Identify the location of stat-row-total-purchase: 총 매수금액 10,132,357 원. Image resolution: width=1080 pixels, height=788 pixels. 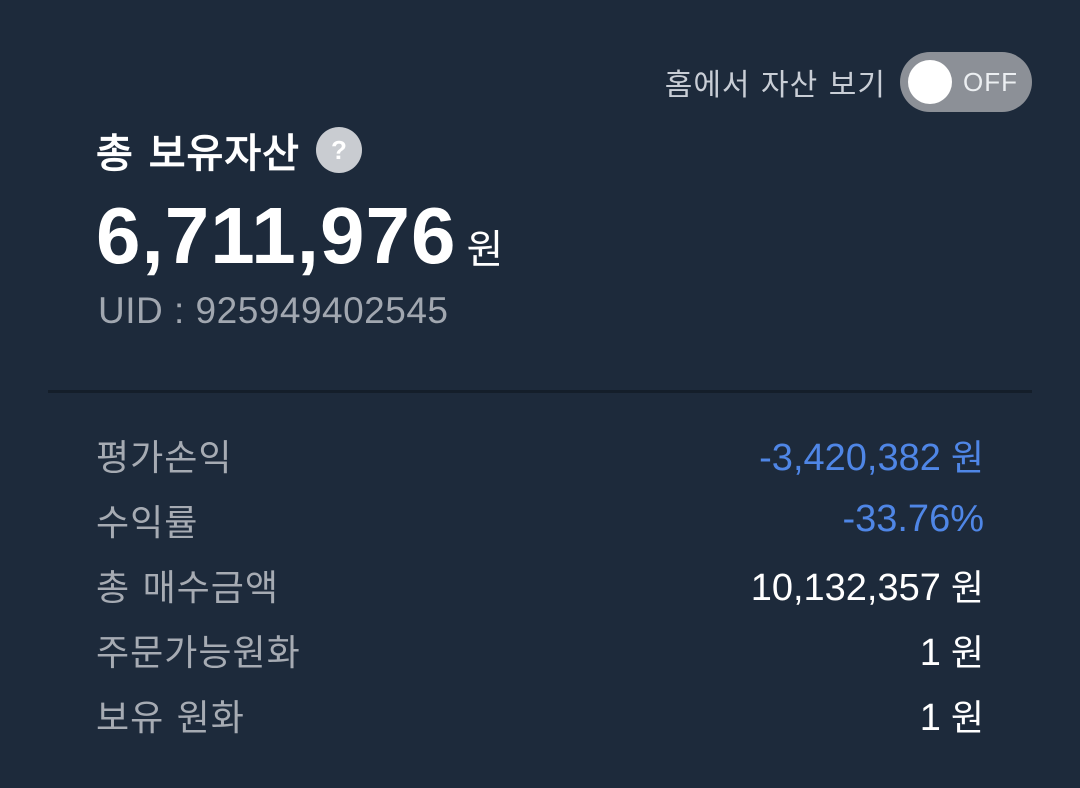
(540, 584).